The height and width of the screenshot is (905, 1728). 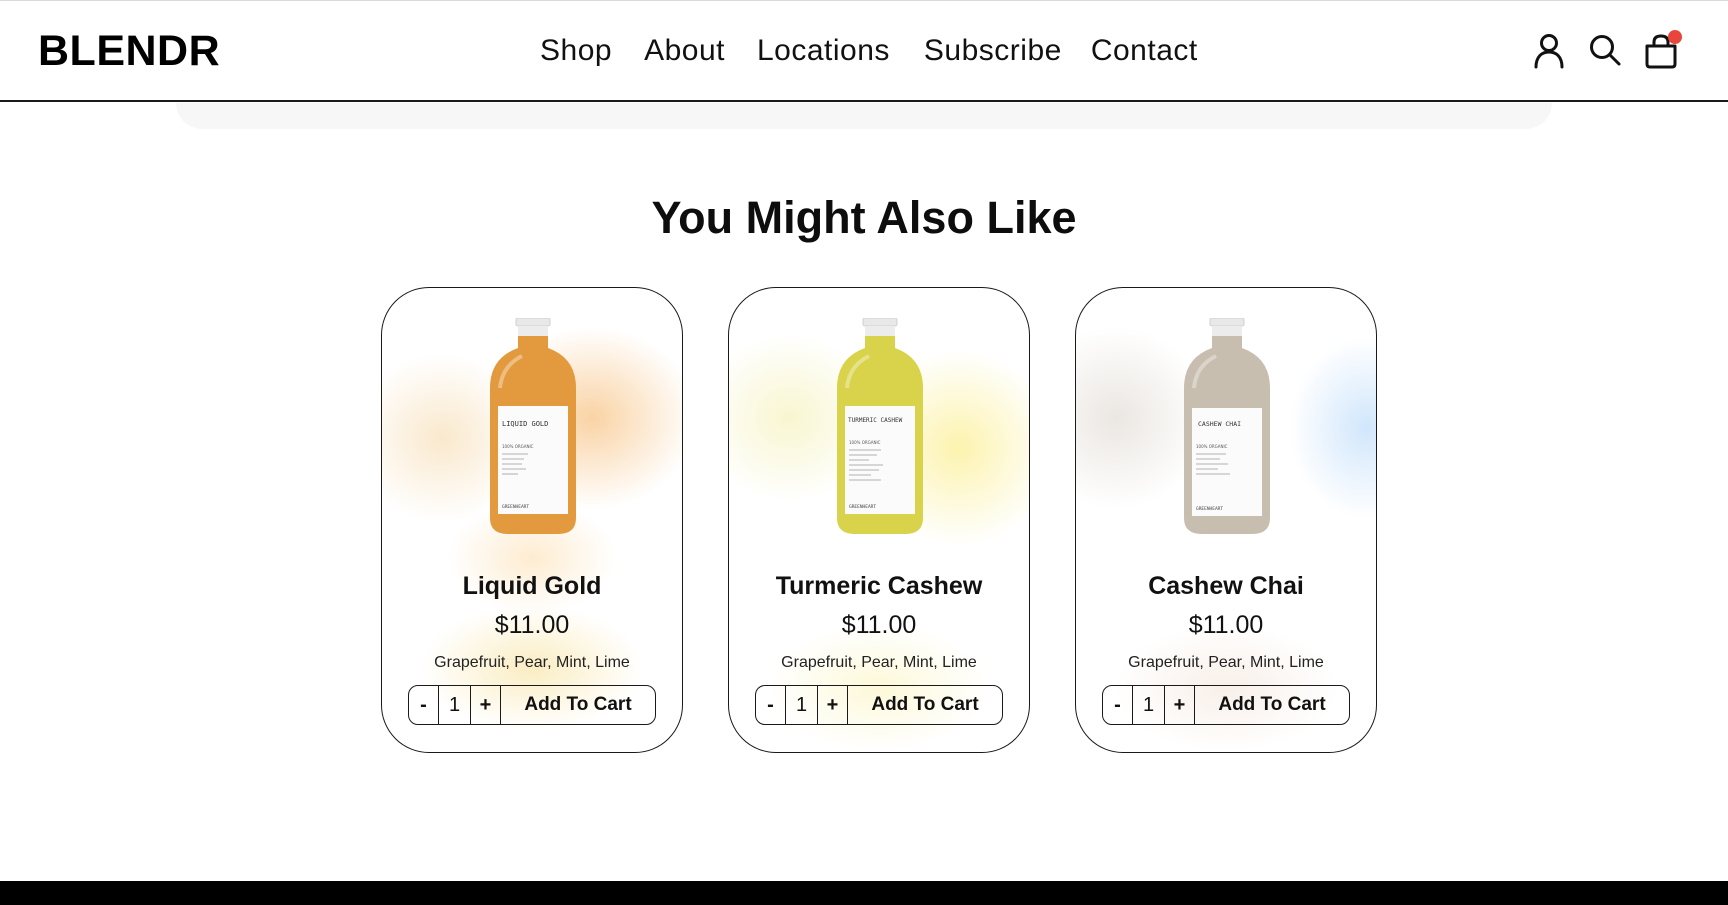 What do you see at coordinates (1663, 49) in the screenshot?
I see `shopping-bag-icon` at bounding box center [1663, 49].